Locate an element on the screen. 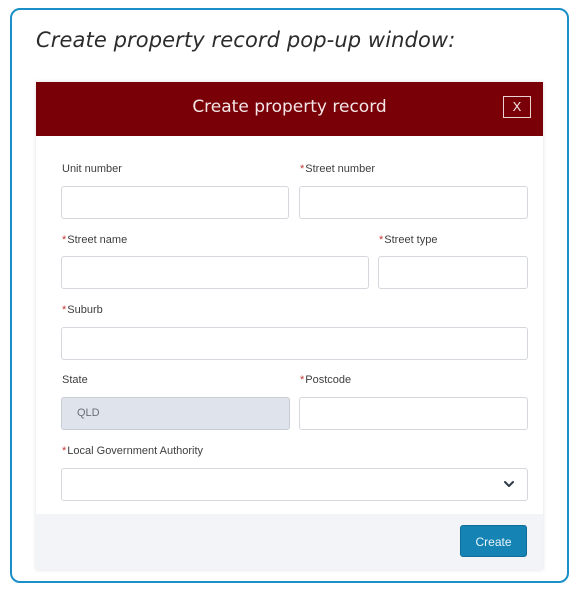 This screenshot has height=595, width=581. dialog-title: Create property record is located at coordinates (289, 107).